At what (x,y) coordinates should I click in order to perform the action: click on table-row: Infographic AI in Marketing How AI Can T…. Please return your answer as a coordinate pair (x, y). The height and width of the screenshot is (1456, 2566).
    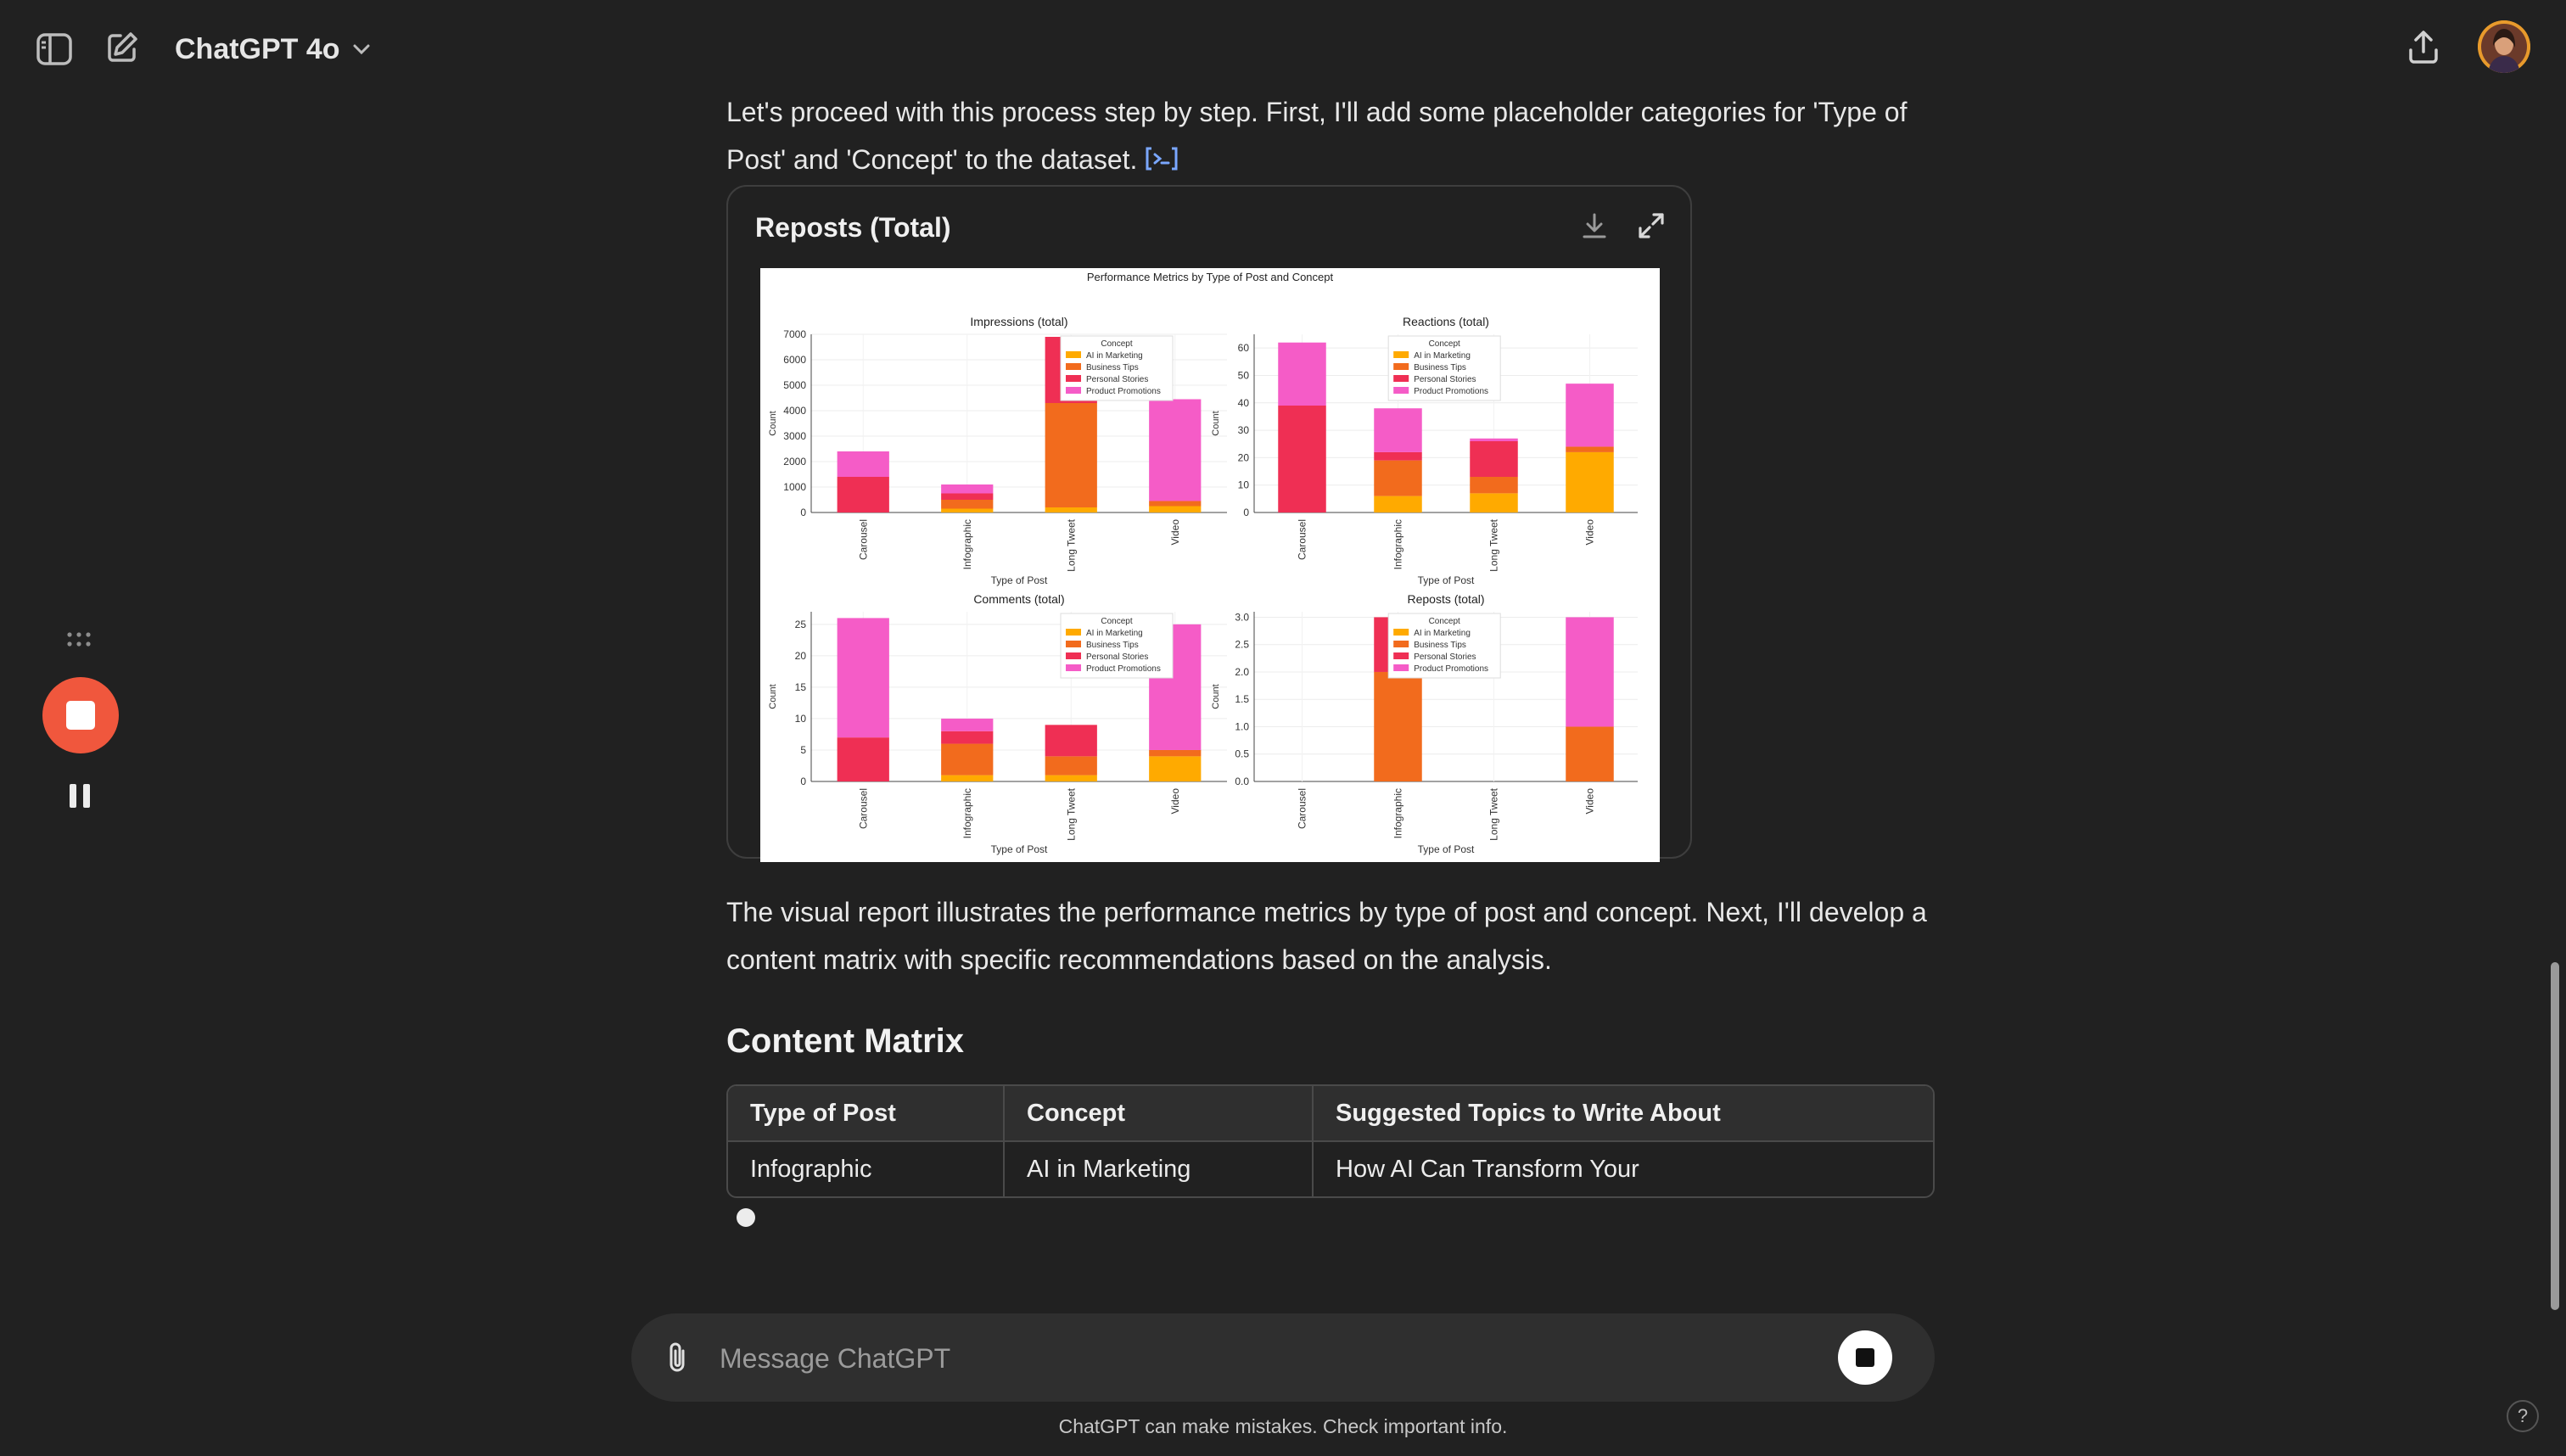
    Looking at the image, I should click on (1330, 1169).